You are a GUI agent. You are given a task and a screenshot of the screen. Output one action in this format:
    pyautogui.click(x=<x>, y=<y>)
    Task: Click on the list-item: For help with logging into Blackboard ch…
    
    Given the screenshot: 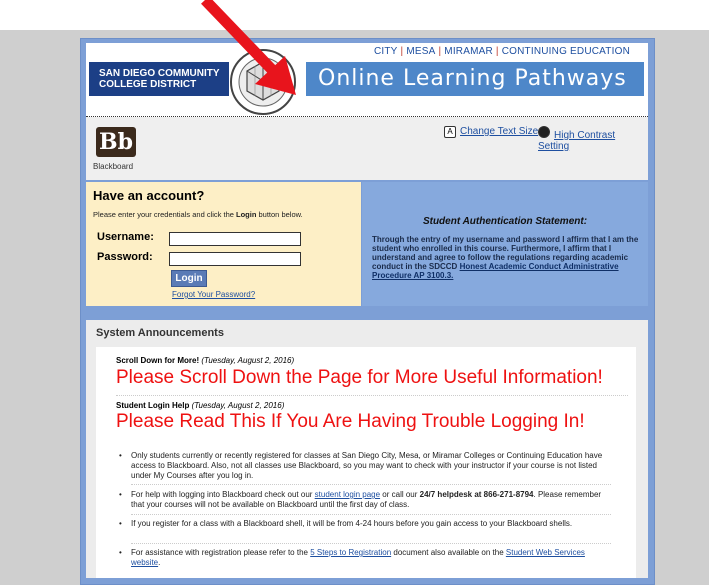 What is the action you would take?
    pyautogui.click(x=365, y=500)
    